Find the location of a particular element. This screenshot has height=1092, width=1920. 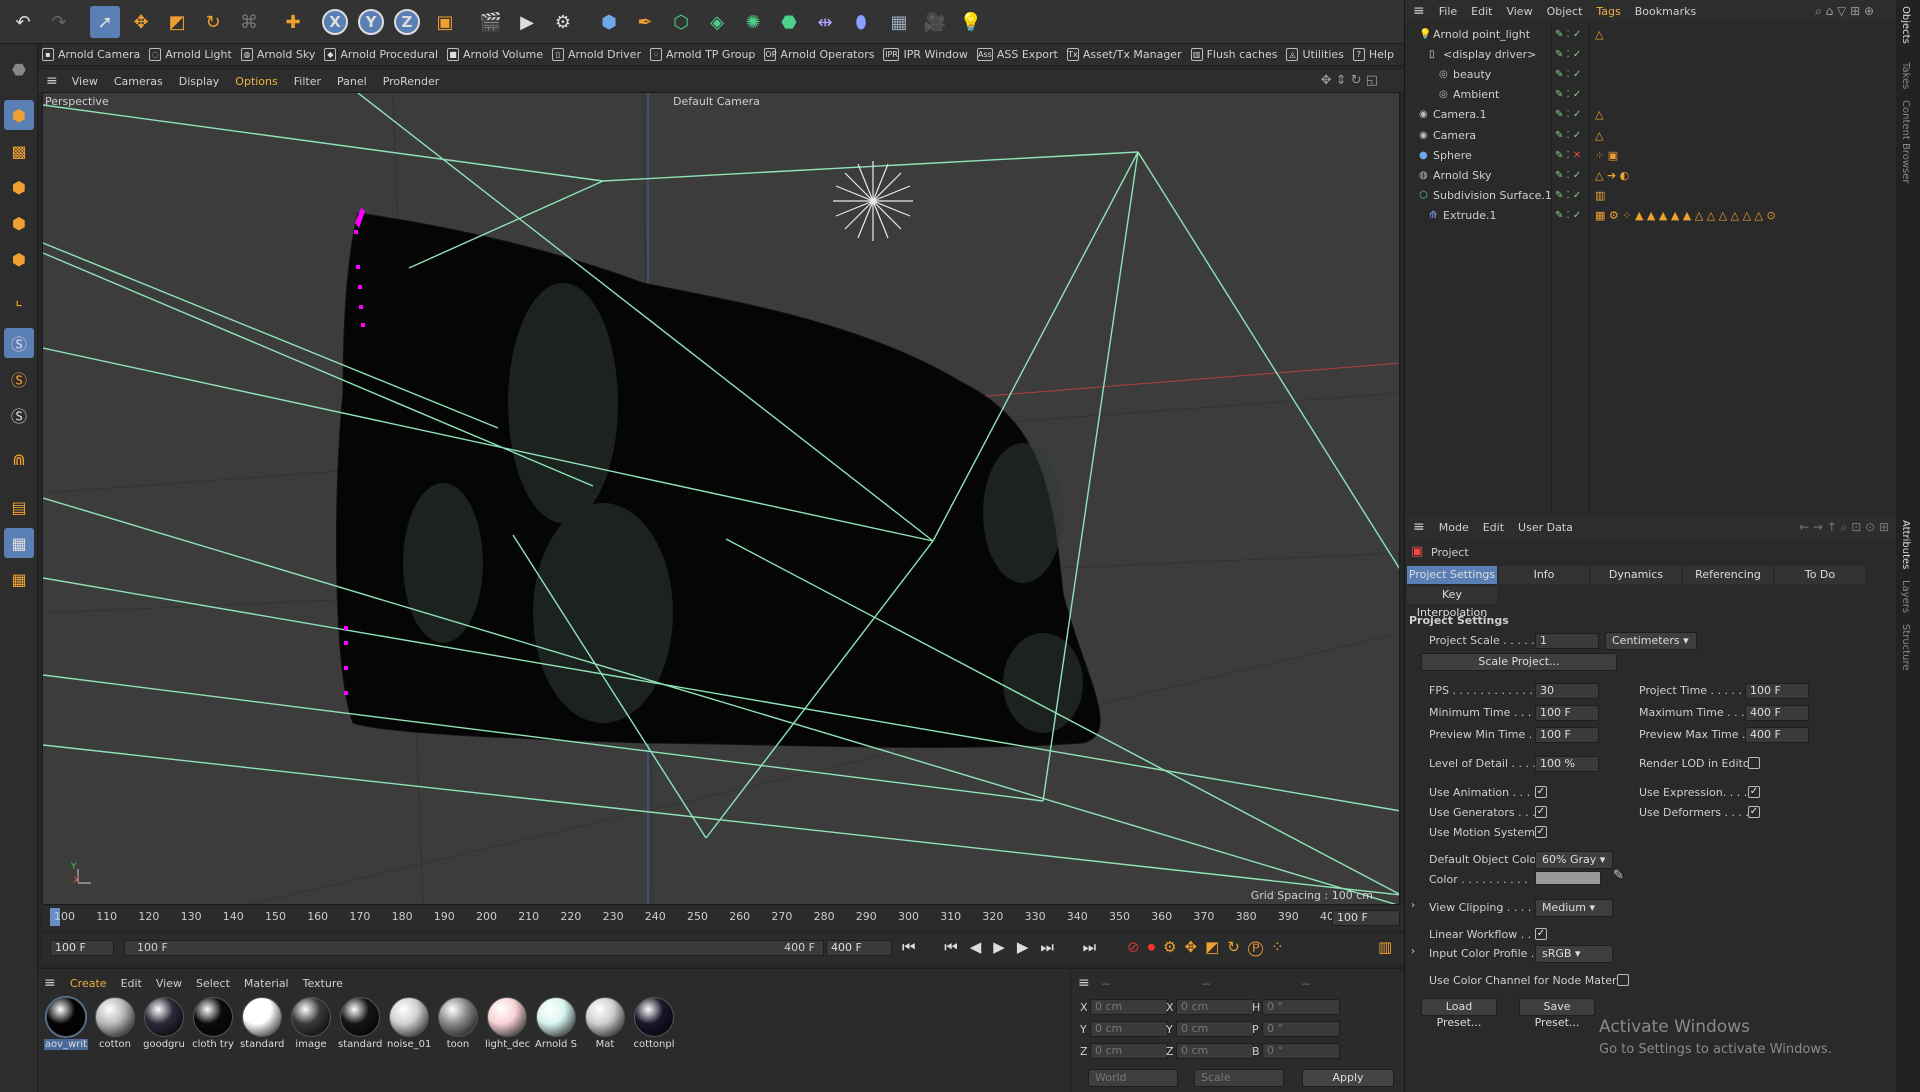

coord-field: 0 ° is located at coordinates (1301, 1029).